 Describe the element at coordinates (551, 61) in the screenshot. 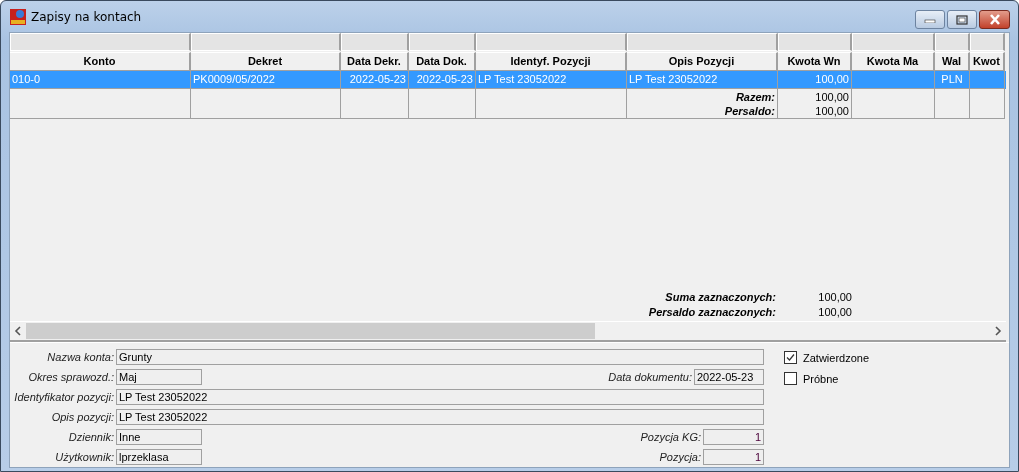

I see `column-header: Identyf. Pozycji` at that location.